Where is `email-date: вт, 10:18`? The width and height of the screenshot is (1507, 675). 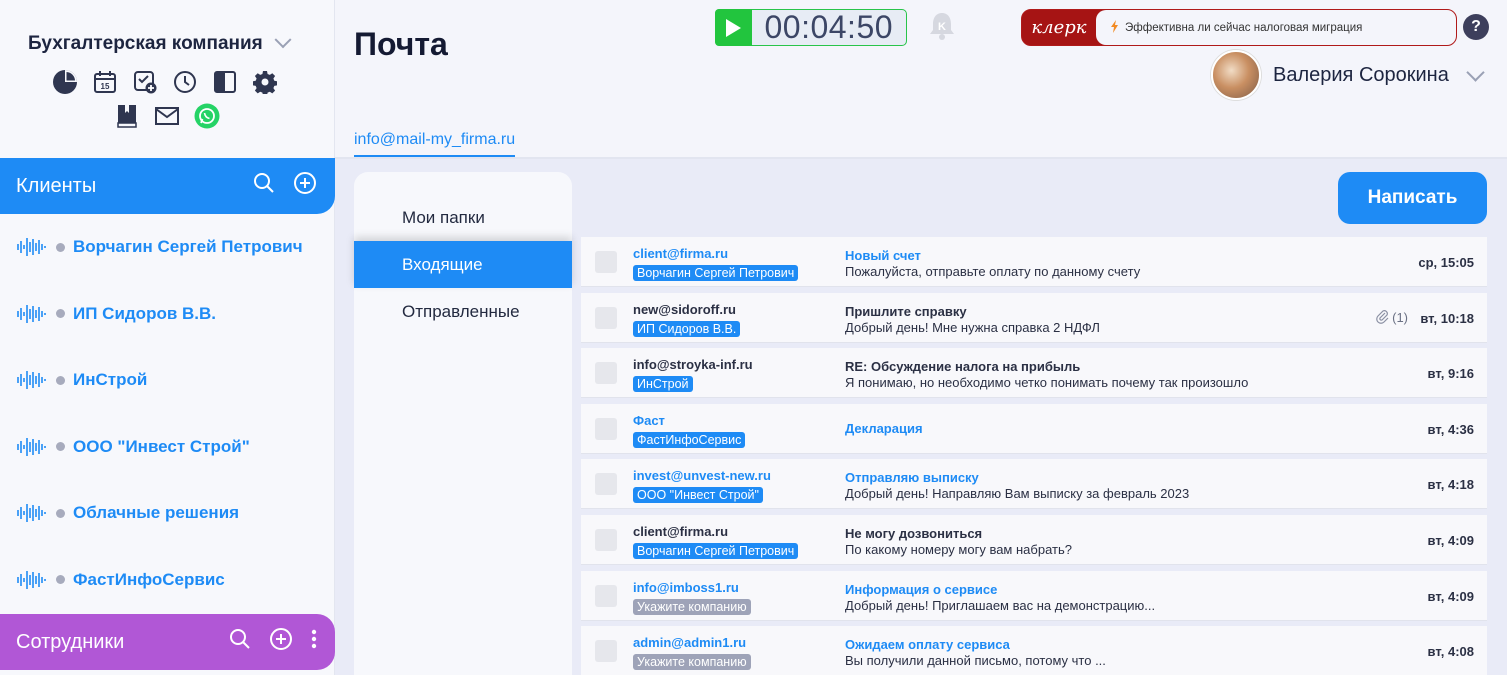
email-date: вт, 10:18 is located at coordinates (1447, 318).